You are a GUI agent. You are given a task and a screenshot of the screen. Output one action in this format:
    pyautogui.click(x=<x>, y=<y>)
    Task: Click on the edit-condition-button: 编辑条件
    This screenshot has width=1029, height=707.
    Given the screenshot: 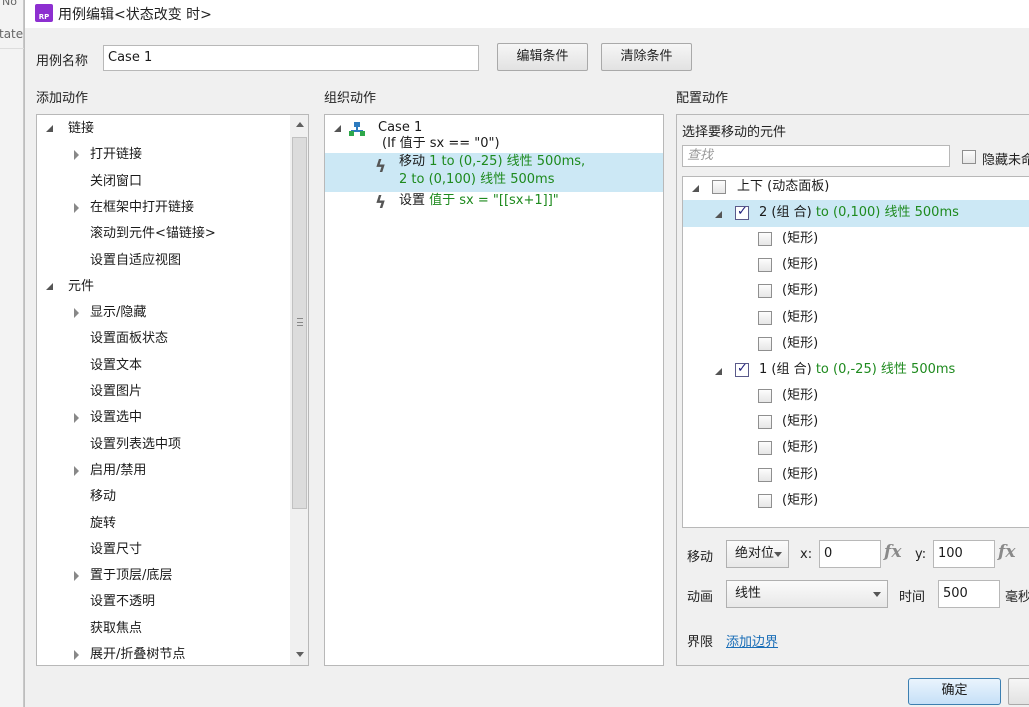 What is the action you would take?
    pyautogui.click(x=542, y=57)
    